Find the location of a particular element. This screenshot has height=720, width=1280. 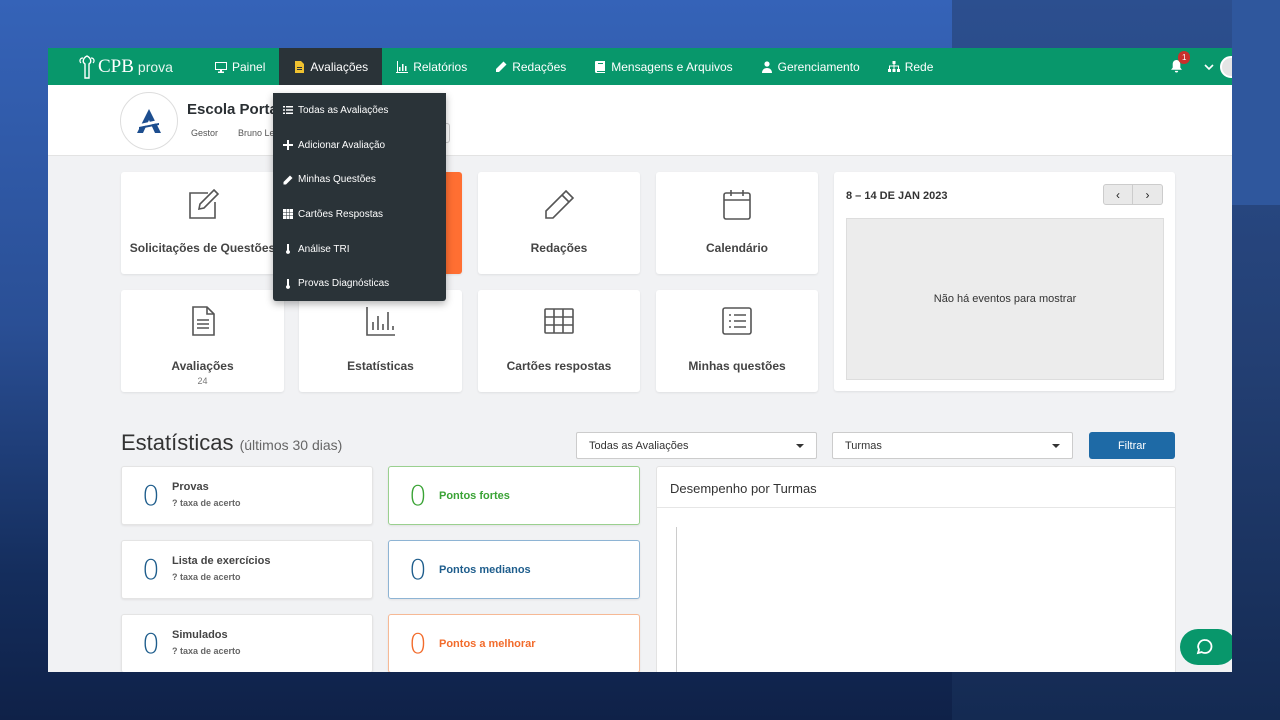

dropdown-minhas-questoes: Minhas Questões is located at coordinates (359, 179).